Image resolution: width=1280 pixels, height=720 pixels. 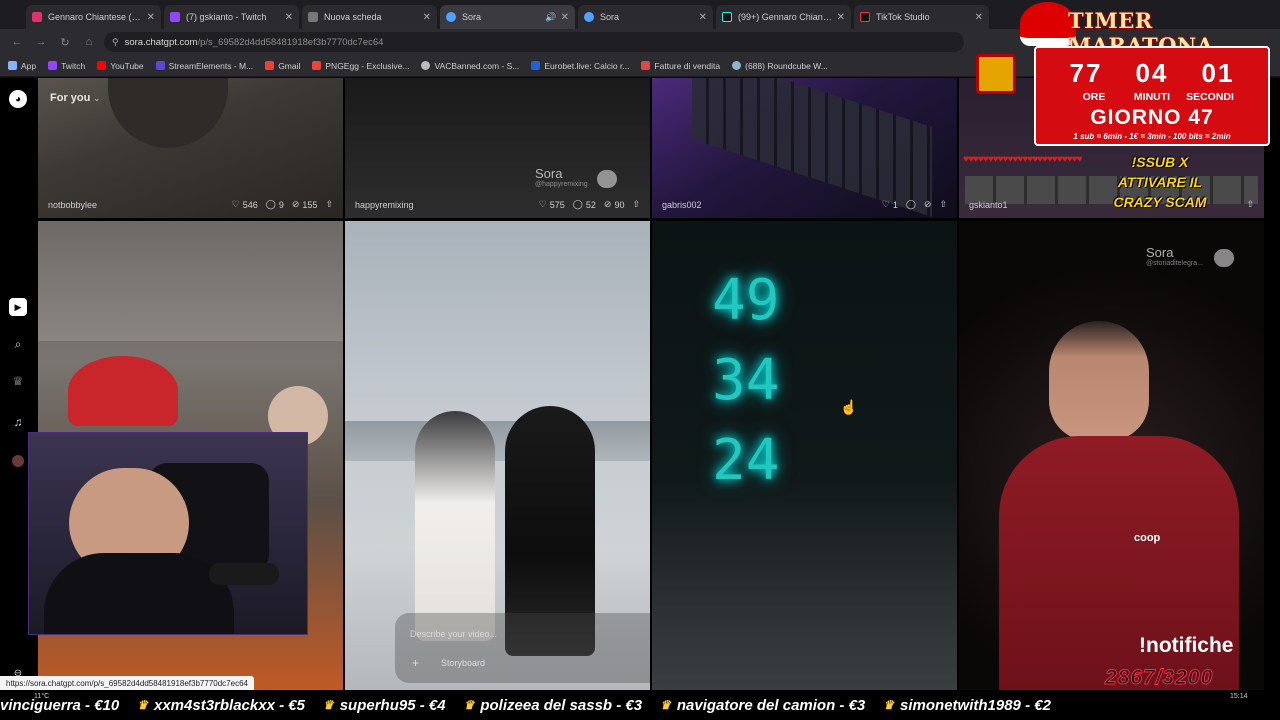 I want to click on sub-callout-line: !SSUB X, so click(x=1160, y=162).